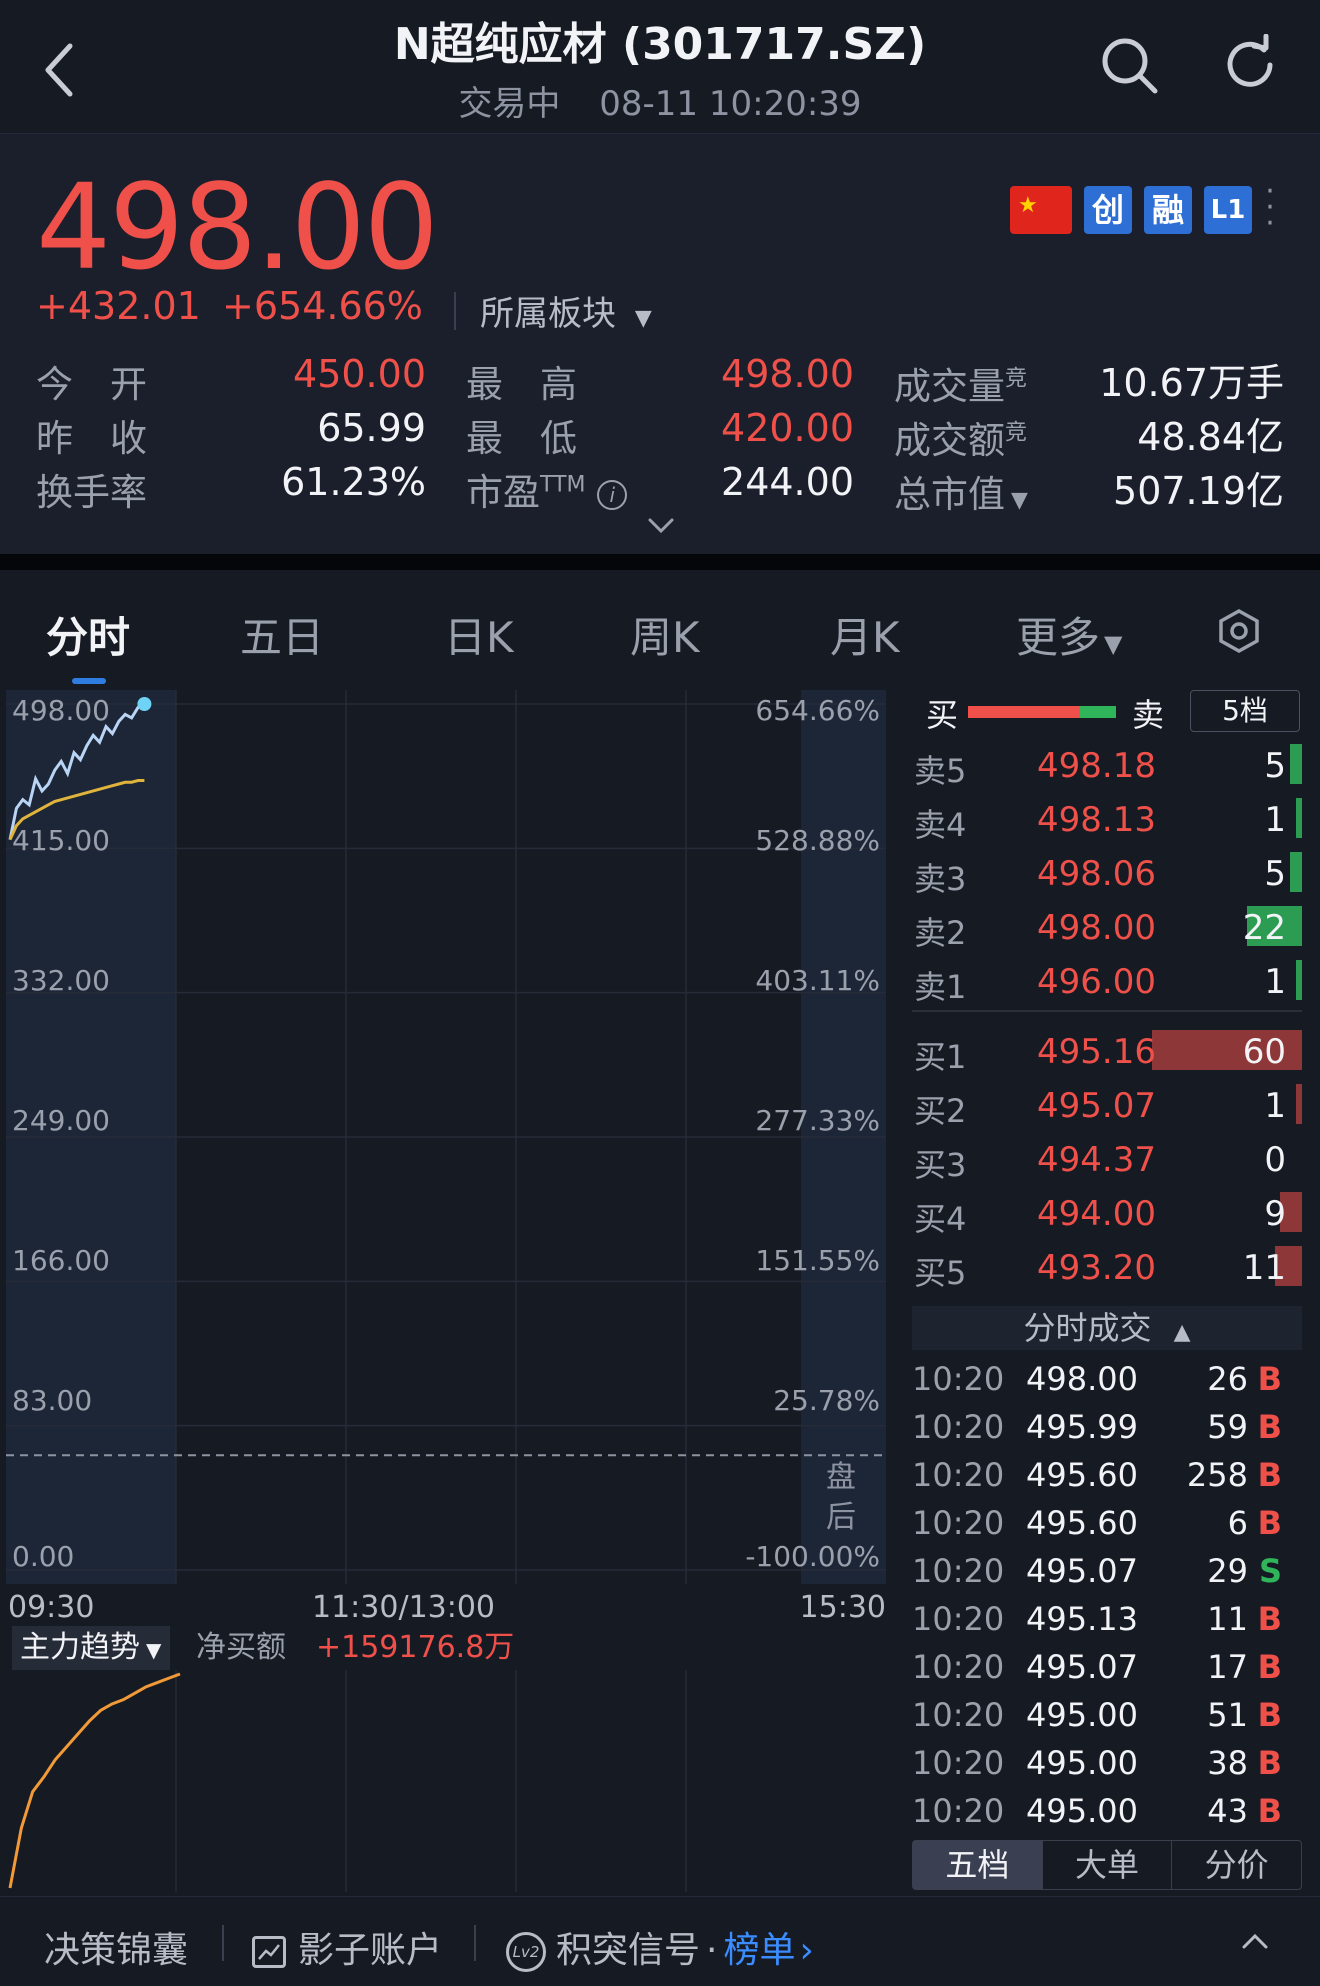 The width and height of the screenshot is (1320, 1986). What do you see at coordinates (817, 1120) in the screenshot?
I see `y-tick-right-3: 277.33%` at bounding box center [817, 1120].